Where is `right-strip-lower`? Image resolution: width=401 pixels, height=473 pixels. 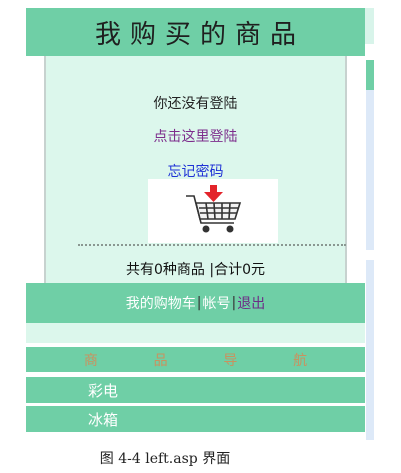
right-strip-lower is located at coordinates (370, 350).